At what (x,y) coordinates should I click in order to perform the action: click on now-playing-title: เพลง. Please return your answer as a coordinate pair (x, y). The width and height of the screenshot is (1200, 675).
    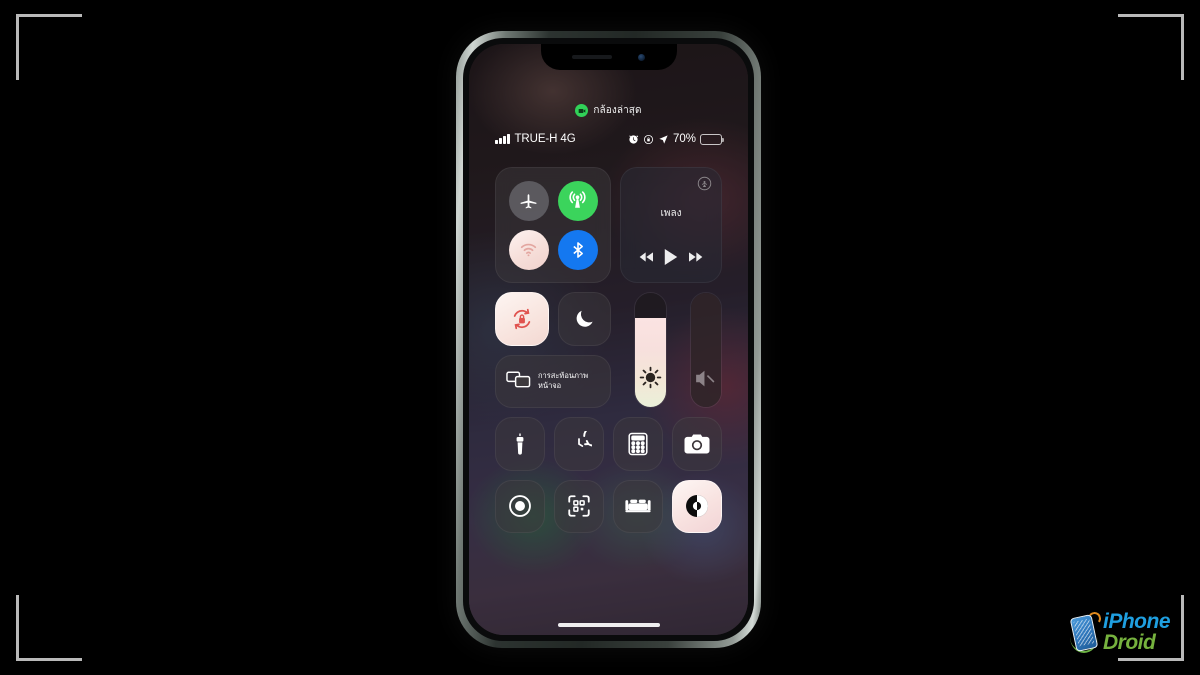
    Looking at the image, I should click on (671, 213).